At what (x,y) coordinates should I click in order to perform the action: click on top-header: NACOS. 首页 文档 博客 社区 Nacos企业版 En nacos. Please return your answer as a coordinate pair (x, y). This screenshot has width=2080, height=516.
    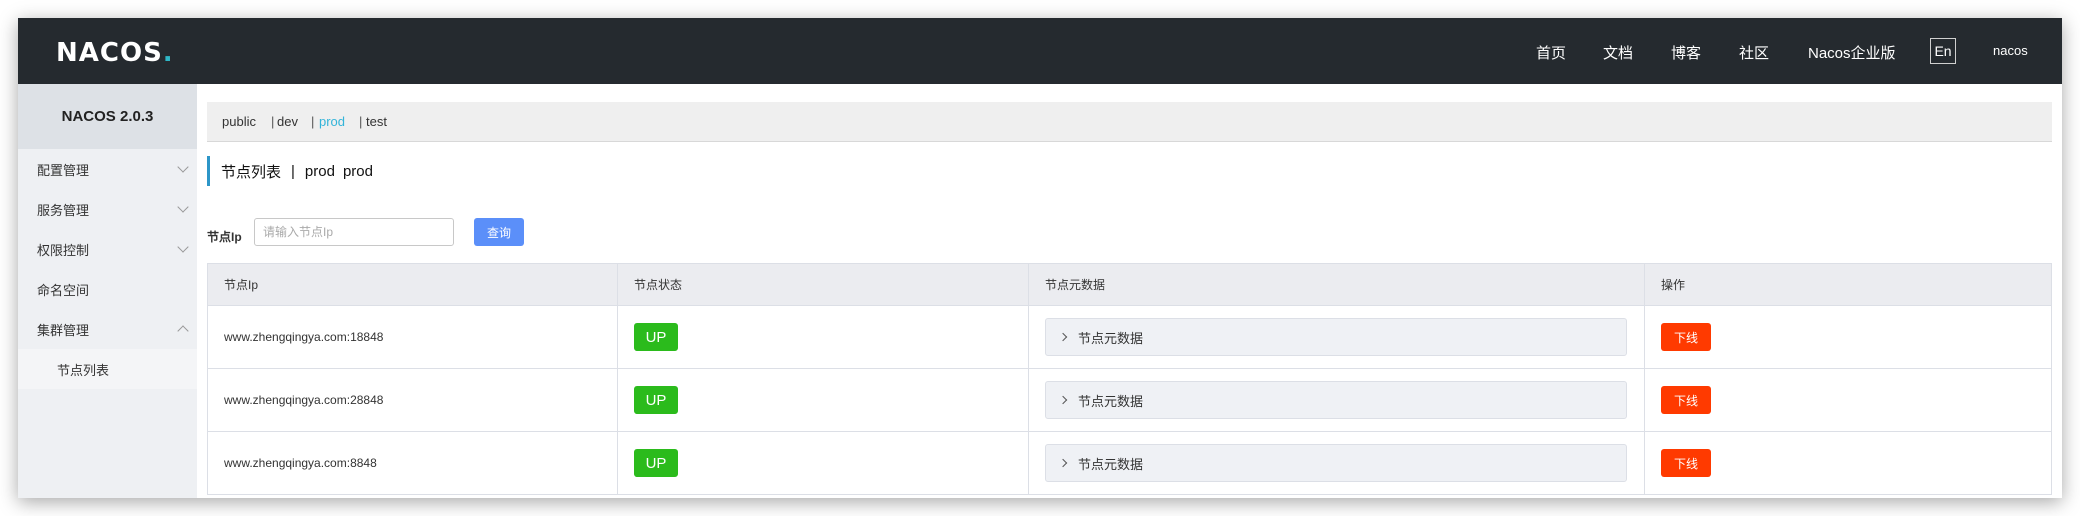
    Looking at the image, I should click on (1040, 51).